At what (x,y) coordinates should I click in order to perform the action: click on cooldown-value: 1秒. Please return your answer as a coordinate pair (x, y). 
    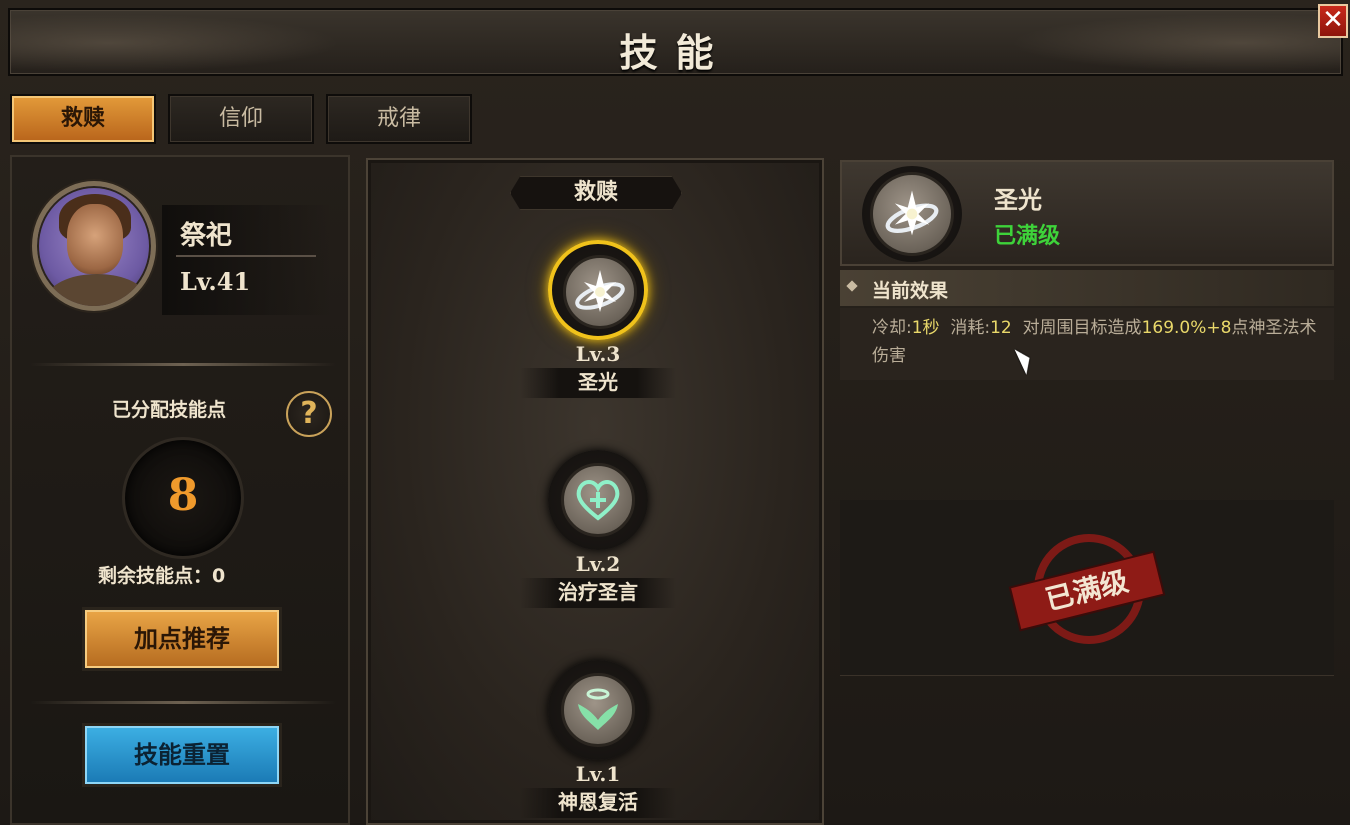
    Looking at the image, I should click on (925, 328).